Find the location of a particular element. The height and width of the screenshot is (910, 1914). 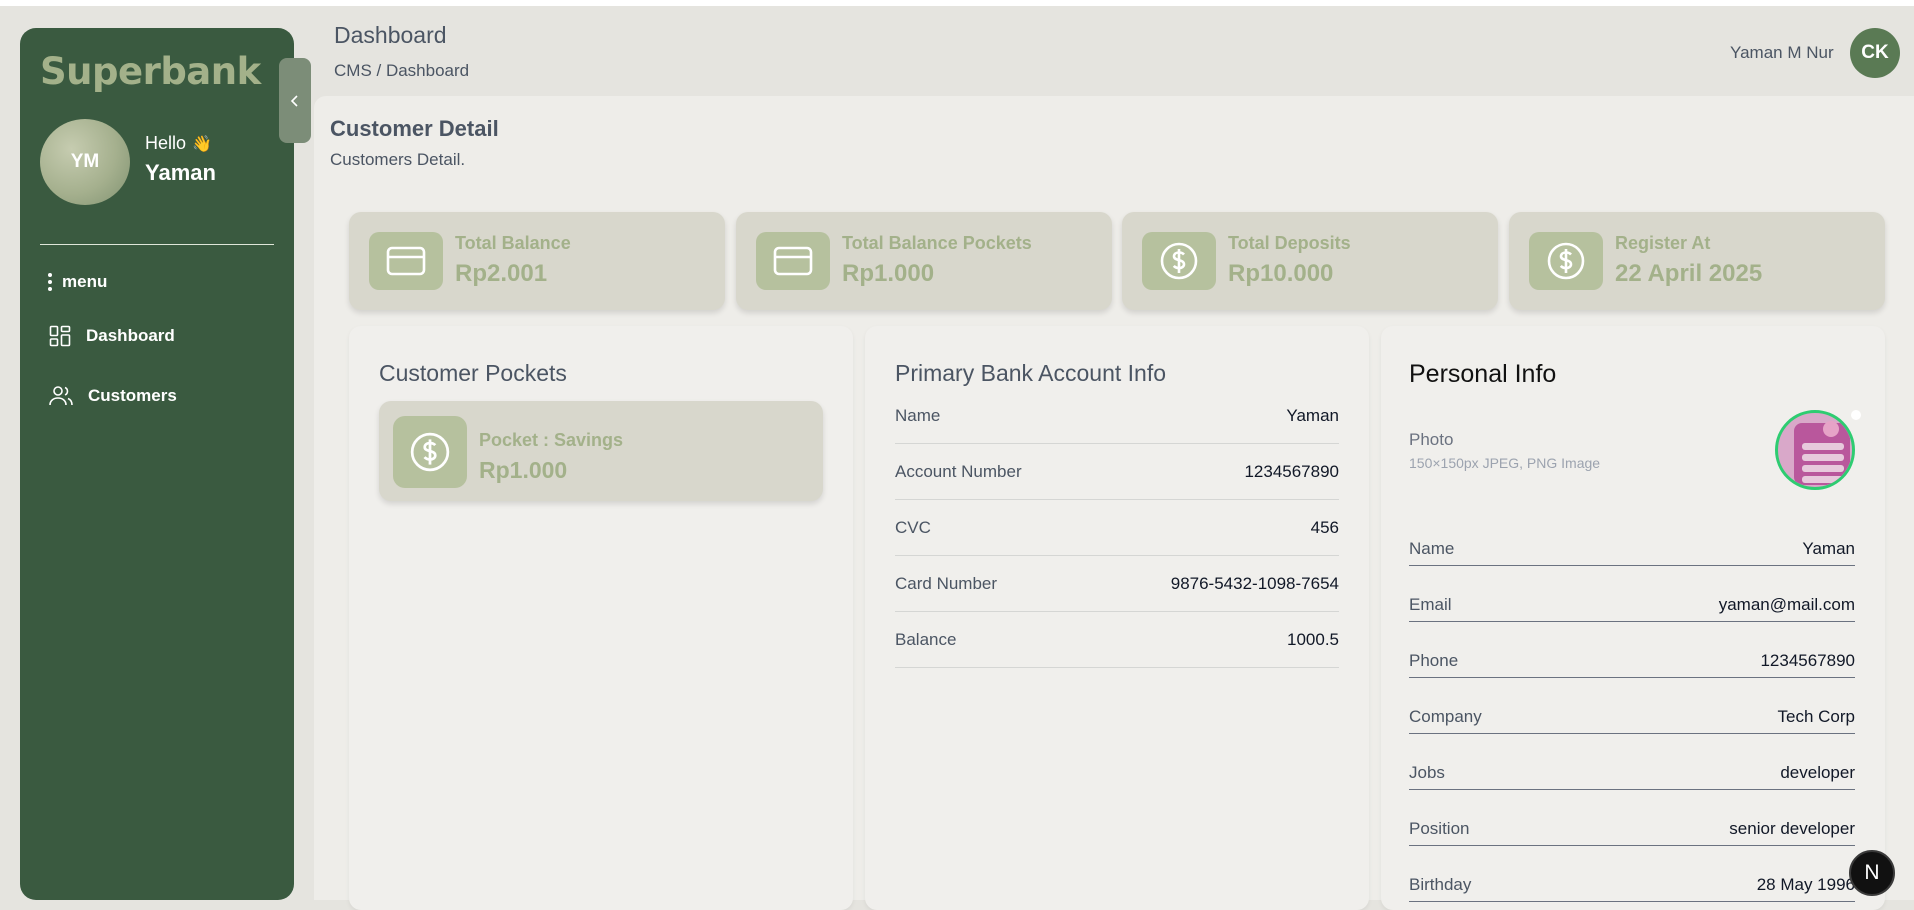

breadcrumb: CMS / Dashboard is located at coordinates (401, 71).